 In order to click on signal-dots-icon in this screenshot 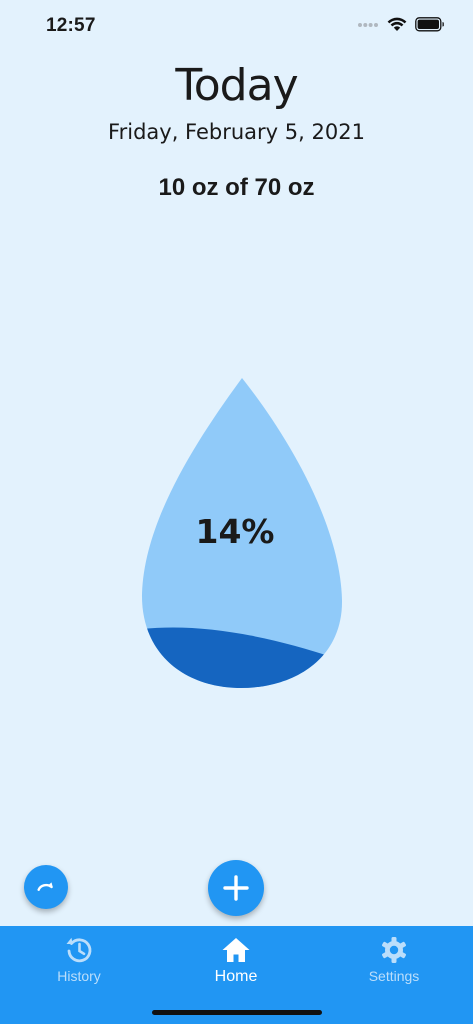, I will do `click(368, 24)`.